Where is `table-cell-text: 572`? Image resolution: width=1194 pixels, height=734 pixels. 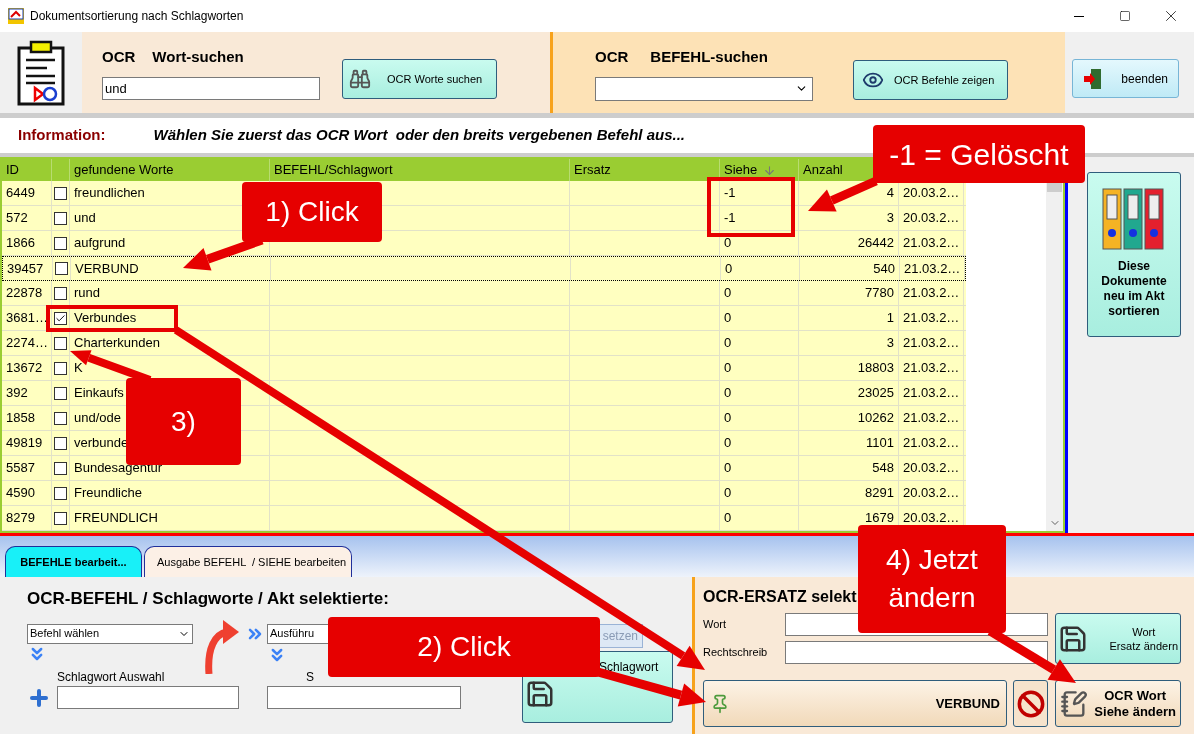
table-cell-text: 572 is located at coordinates (17, 218).